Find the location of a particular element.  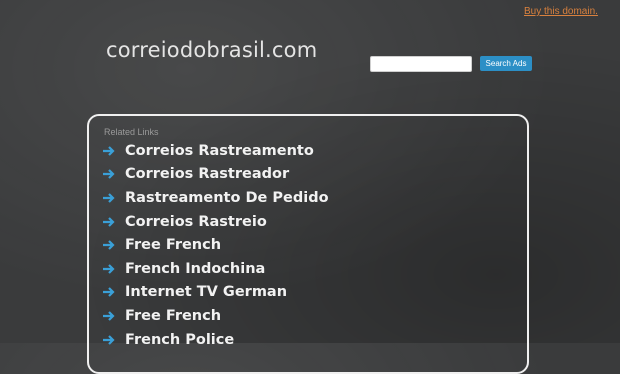

related-link: French Indochina is located at coordinates (215, 269).